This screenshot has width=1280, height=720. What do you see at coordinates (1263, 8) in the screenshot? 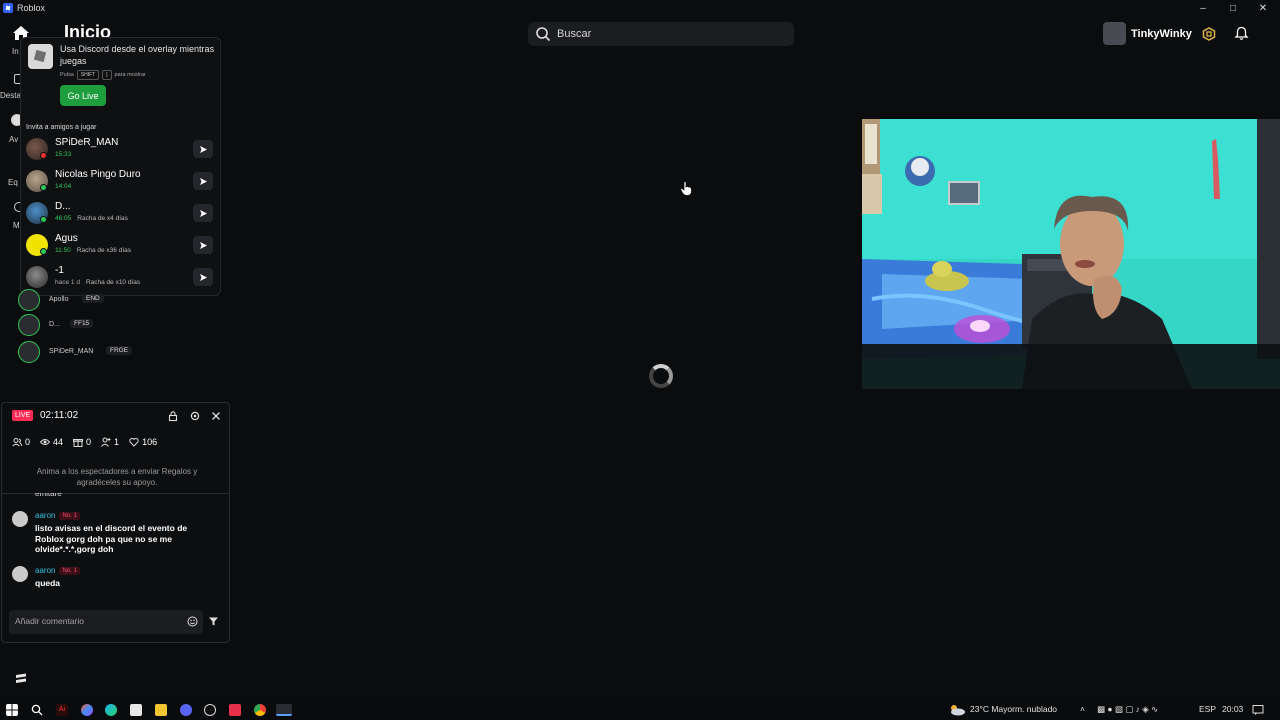
I see `close-window-button: ✕` at bounding box center [1263, 8].